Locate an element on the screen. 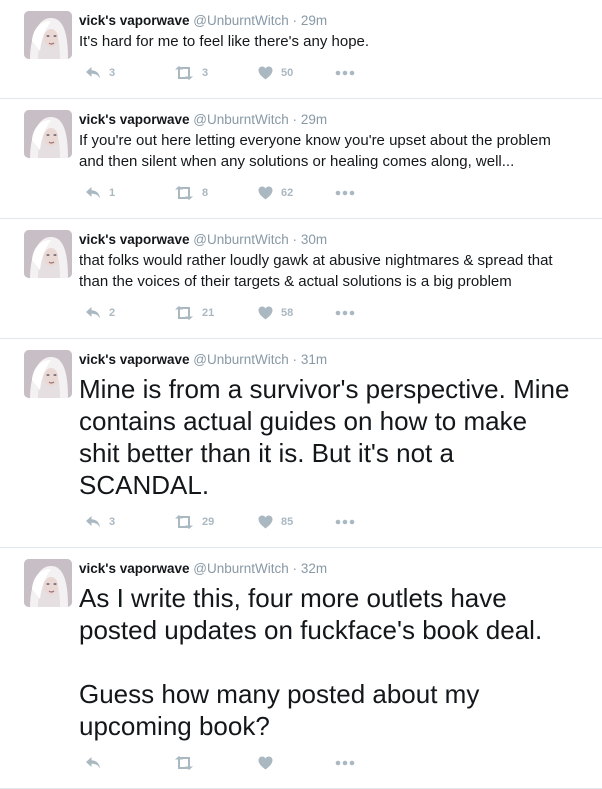 The image size is (602, 789). timestamp: 30m is located at coordinates (314, 239).